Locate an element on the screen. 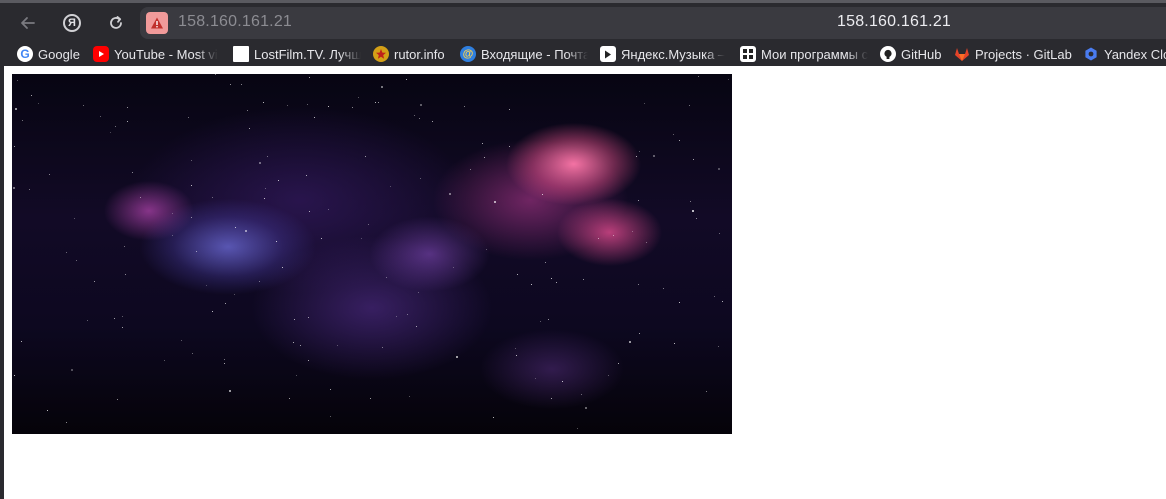 This screenshot has height=499, width=1166. back-button is located at coordinates (28, 23).